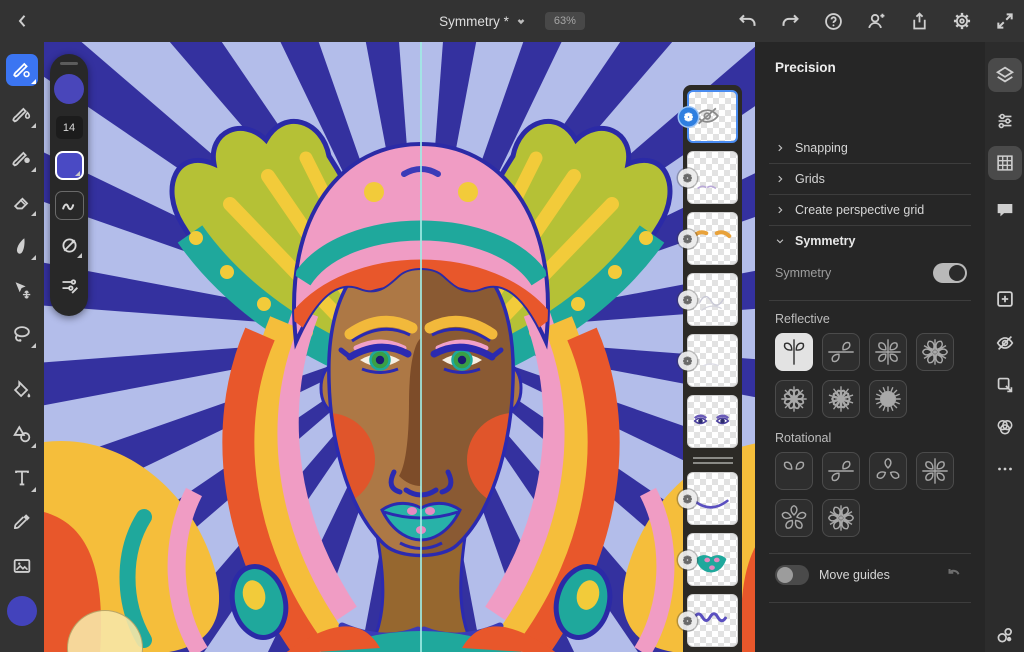 The height and width of the screenshot is (652, 1024). What do you see at coordinates (888, 352) in the screenshot?
I see `reflective-option-mirror-2-axis` at bounding box center [888, 352].